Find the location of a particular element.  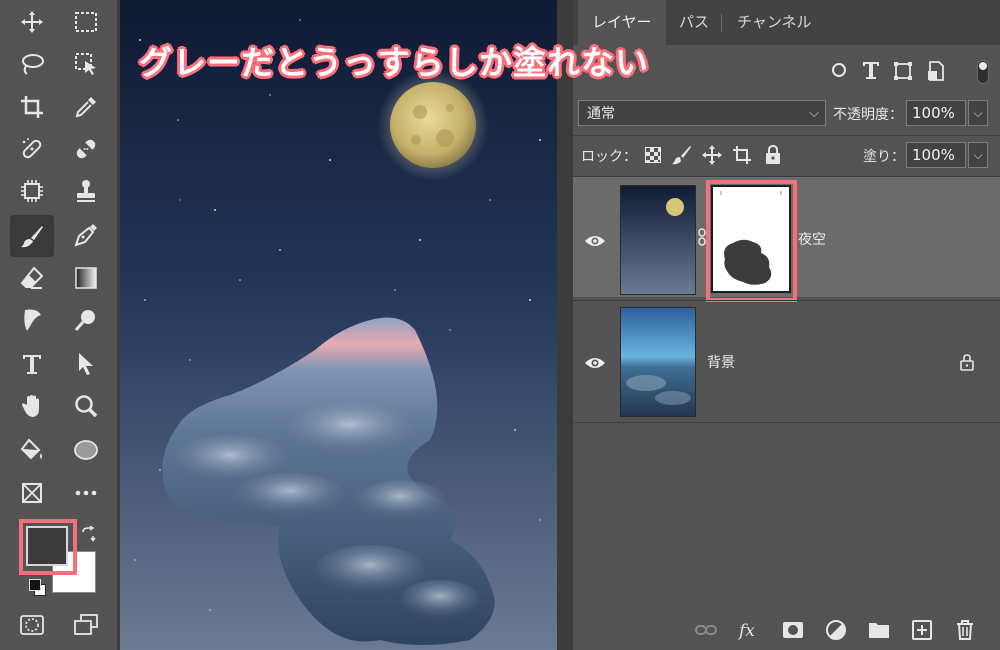

ellipse-tool is located at coordinates (86, 450).